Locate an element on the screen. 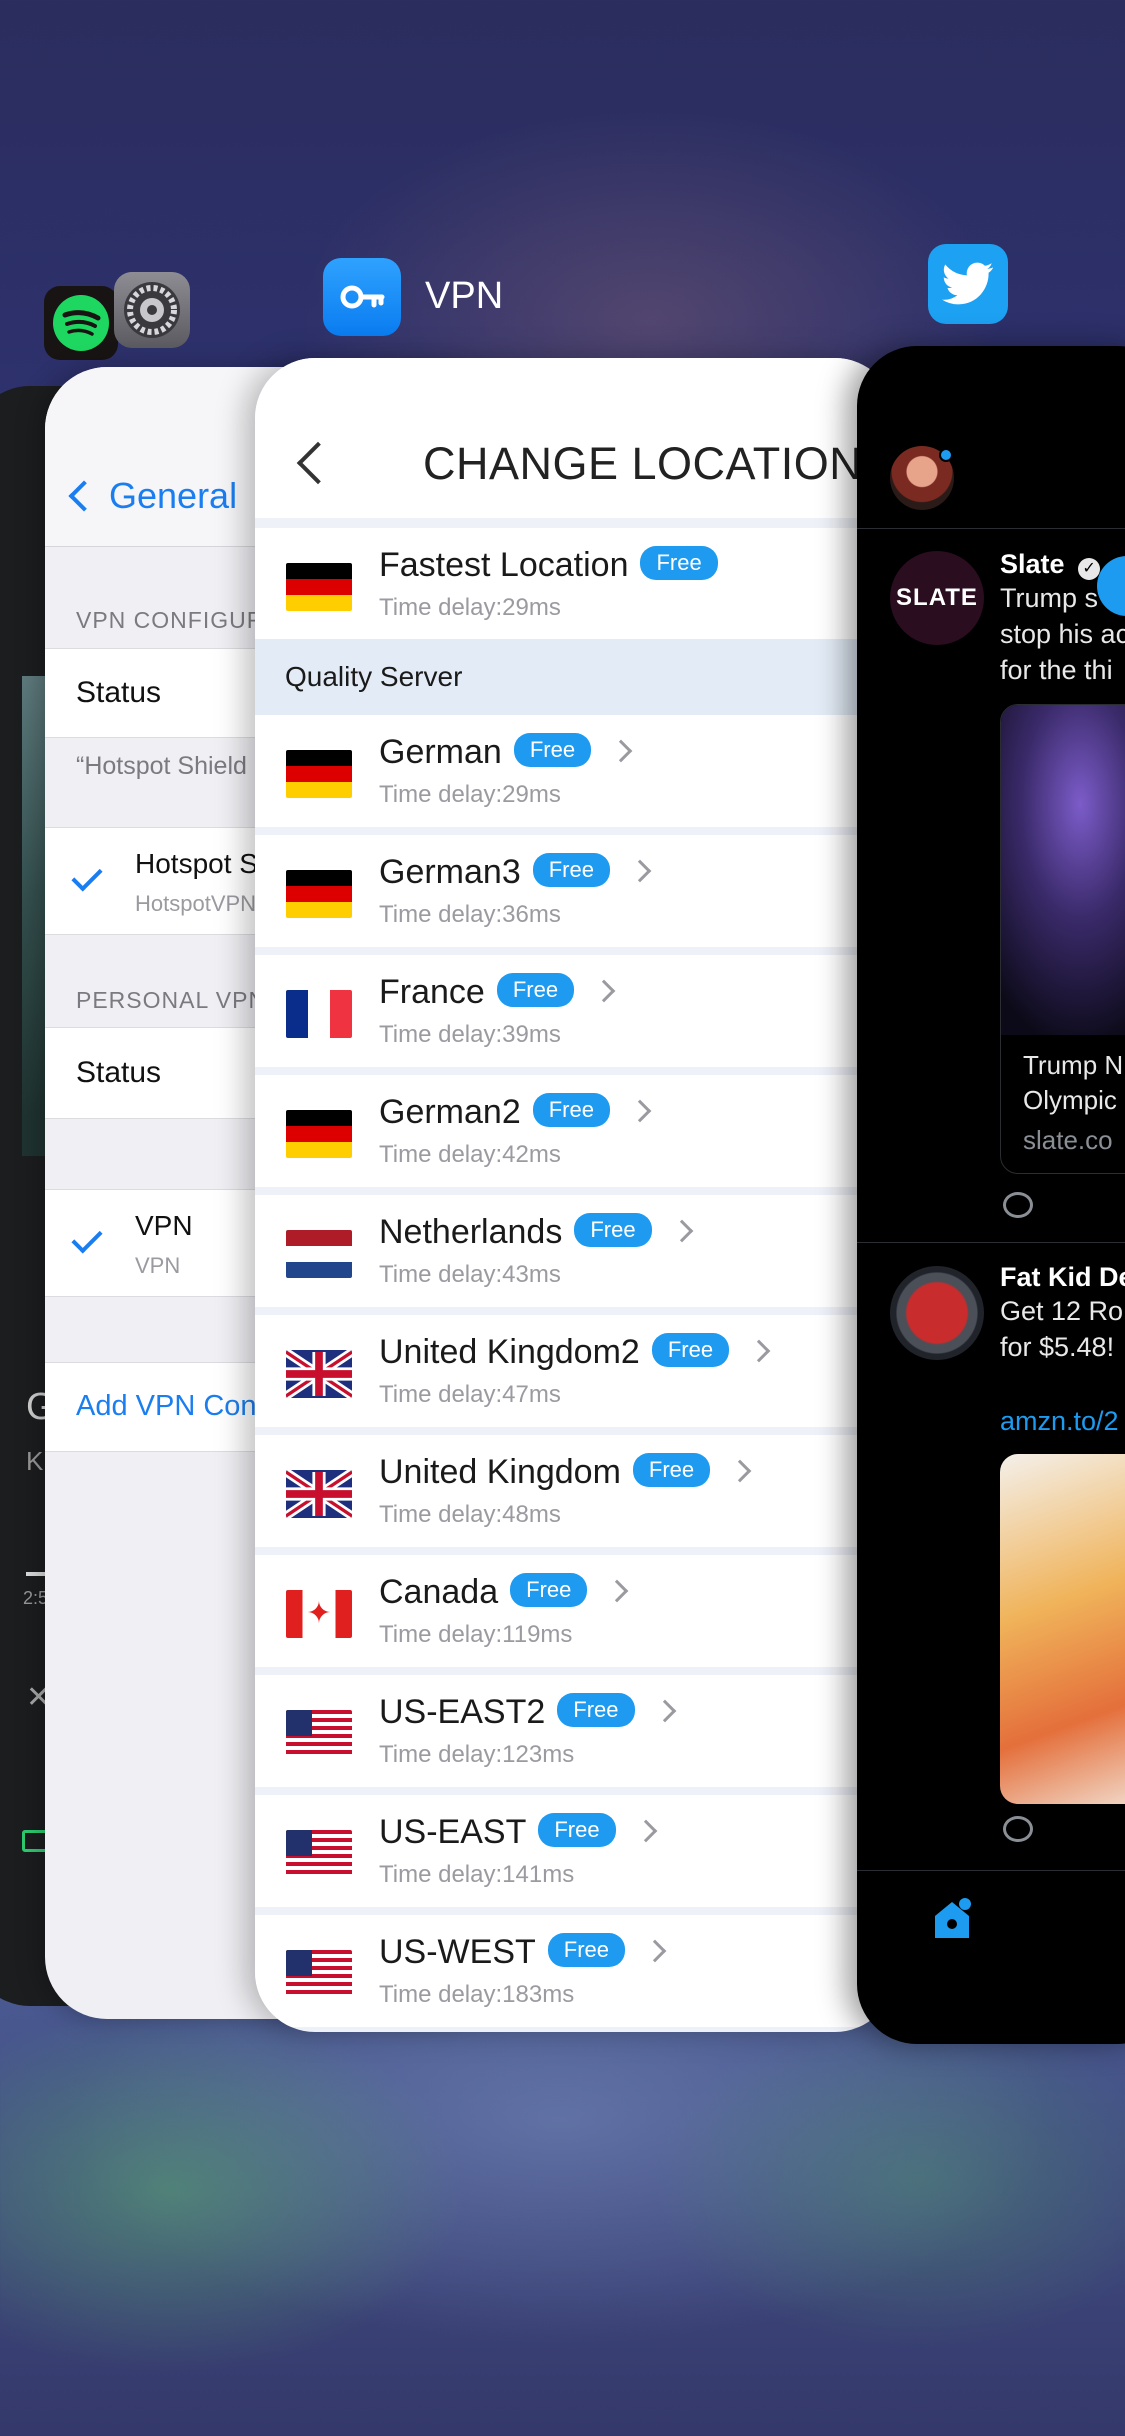  location-name-text: US-EAST is located at coordinates (453, 1832).